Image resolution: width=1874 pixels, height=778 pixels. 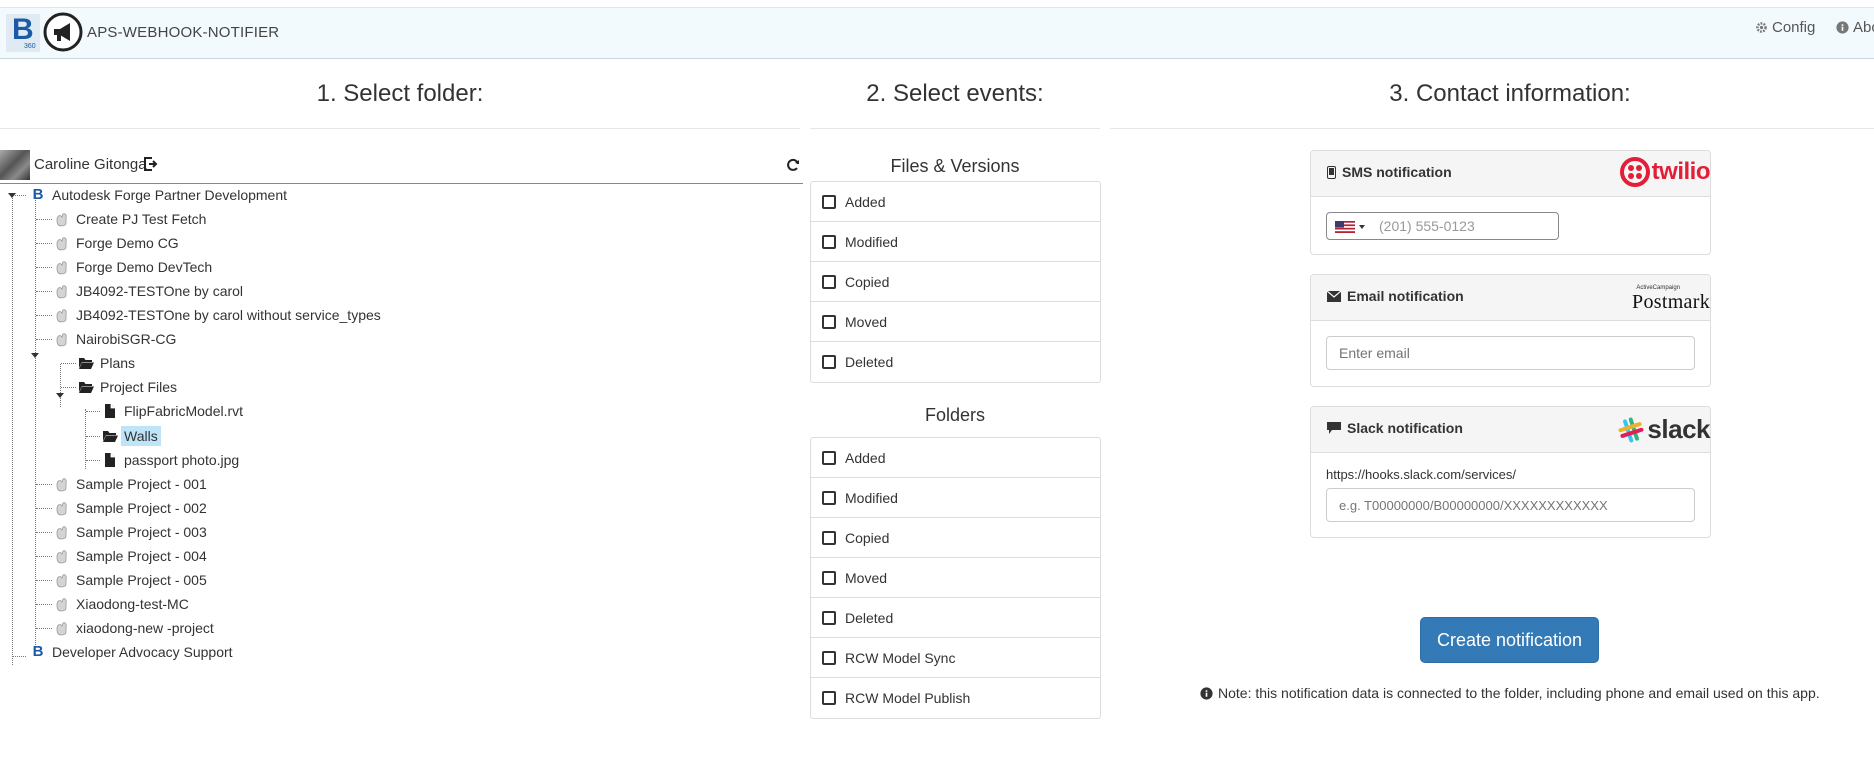 I want to click on about-link: Abo, so click(x=1855, y=27).